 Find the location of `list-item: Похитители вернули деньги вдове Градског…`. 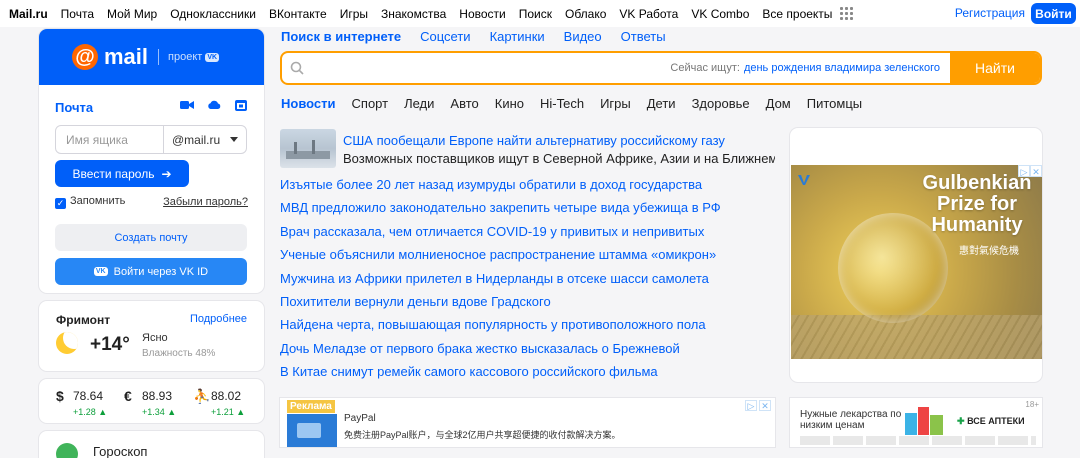

list-item: Похитители вернули деньги вдове Градског… is located at coordinates (500, 305).